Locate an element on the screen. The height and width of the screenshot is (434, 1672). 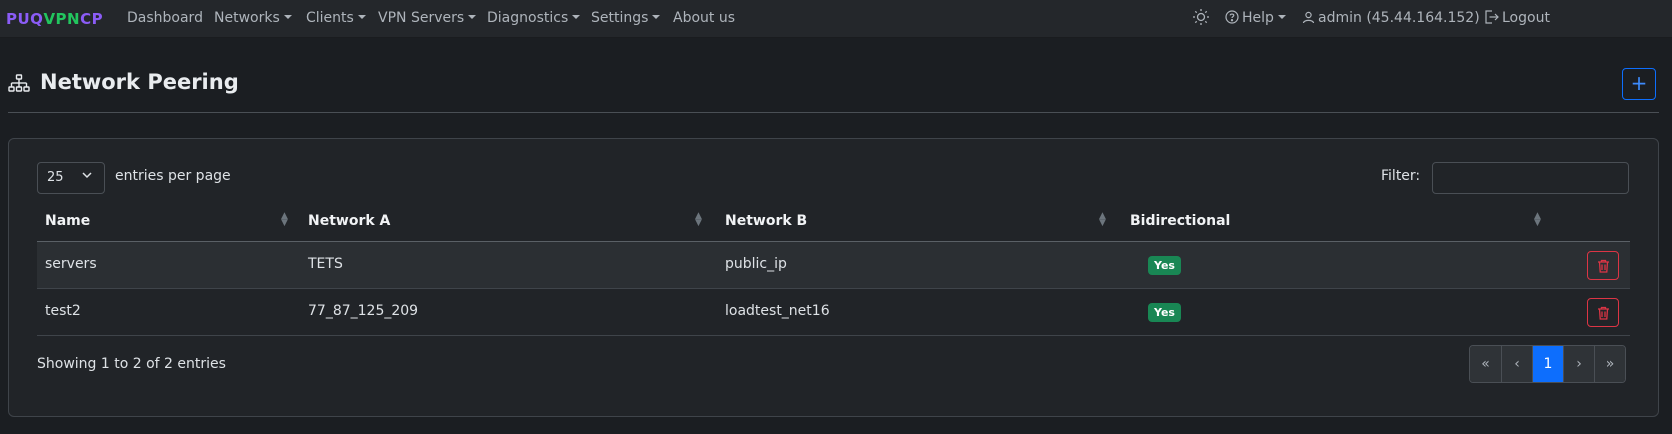
nav-dashboard: Dashboard is located at coordinates (165, 18).